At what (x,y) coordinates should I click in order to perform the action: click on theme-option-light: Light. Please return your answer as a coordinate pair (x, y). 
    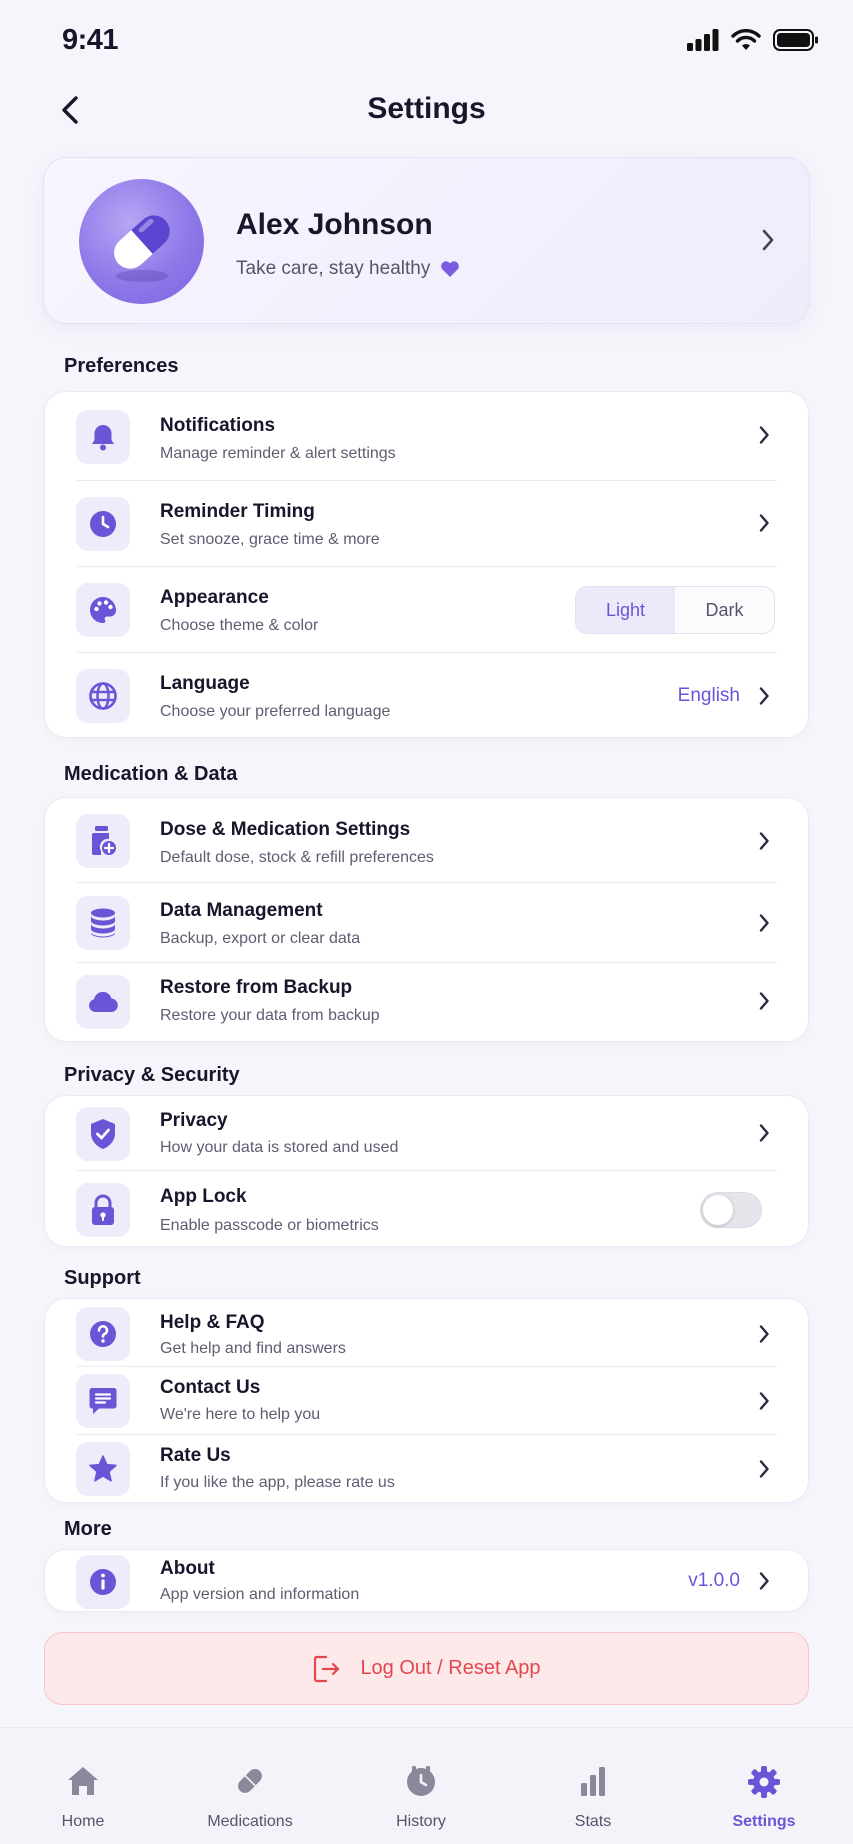
    Looking at the image, I should click on (625, 610).